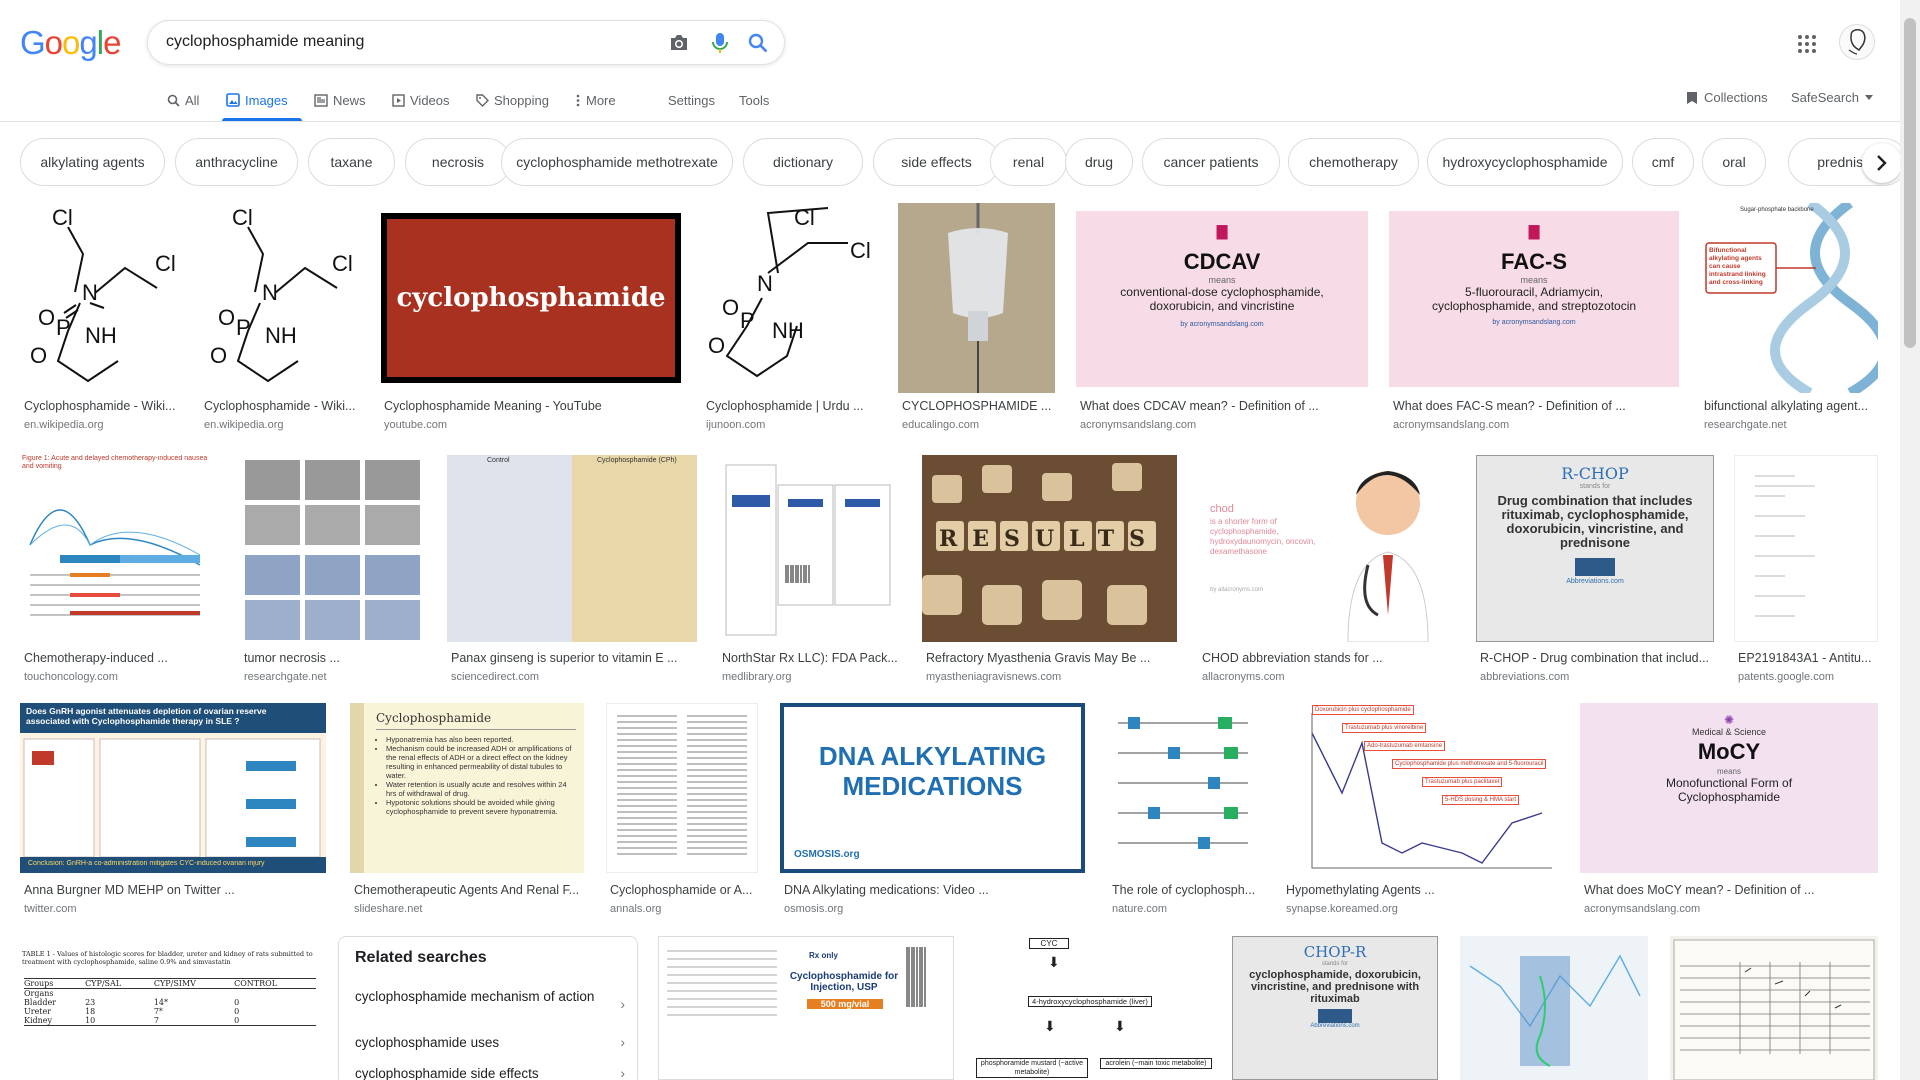  What do you see at coordinates (421, 100) in the screenshot?
I see `tab-videos: Videos` at bounding box center [421, 100].